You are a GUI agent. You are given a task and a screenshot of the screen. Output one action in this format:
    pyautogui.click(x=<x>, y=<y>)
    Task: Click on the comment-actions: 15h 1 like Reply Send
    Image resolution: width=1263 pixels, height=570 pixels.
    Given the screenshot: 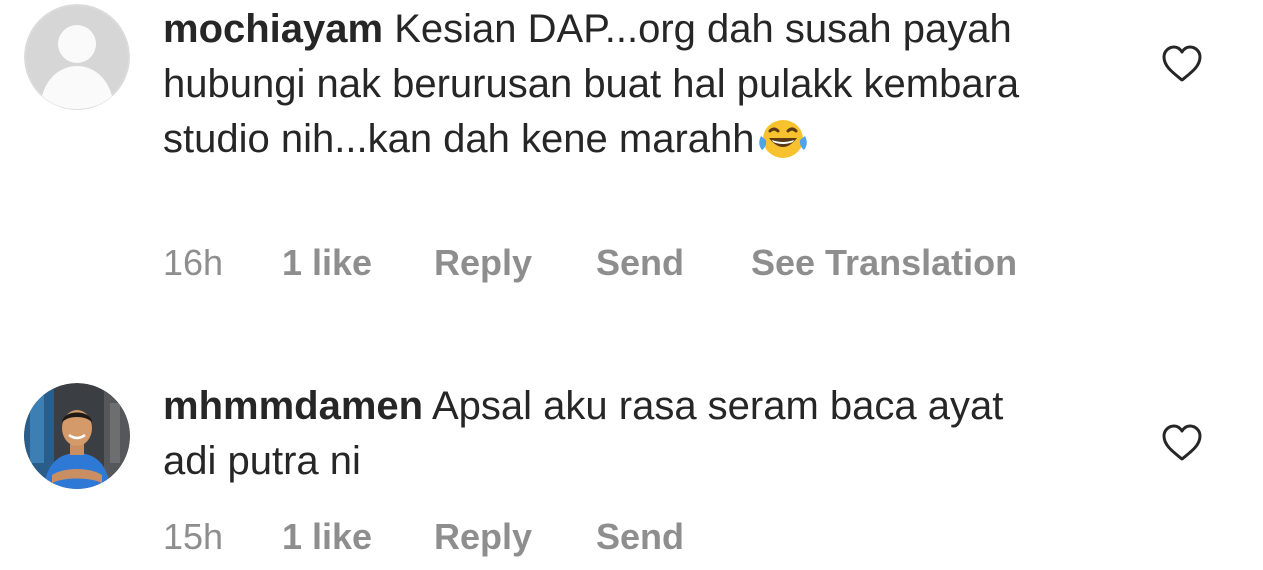 What is the action you would take?
    pyautogui.click(x=613, y=537)
    